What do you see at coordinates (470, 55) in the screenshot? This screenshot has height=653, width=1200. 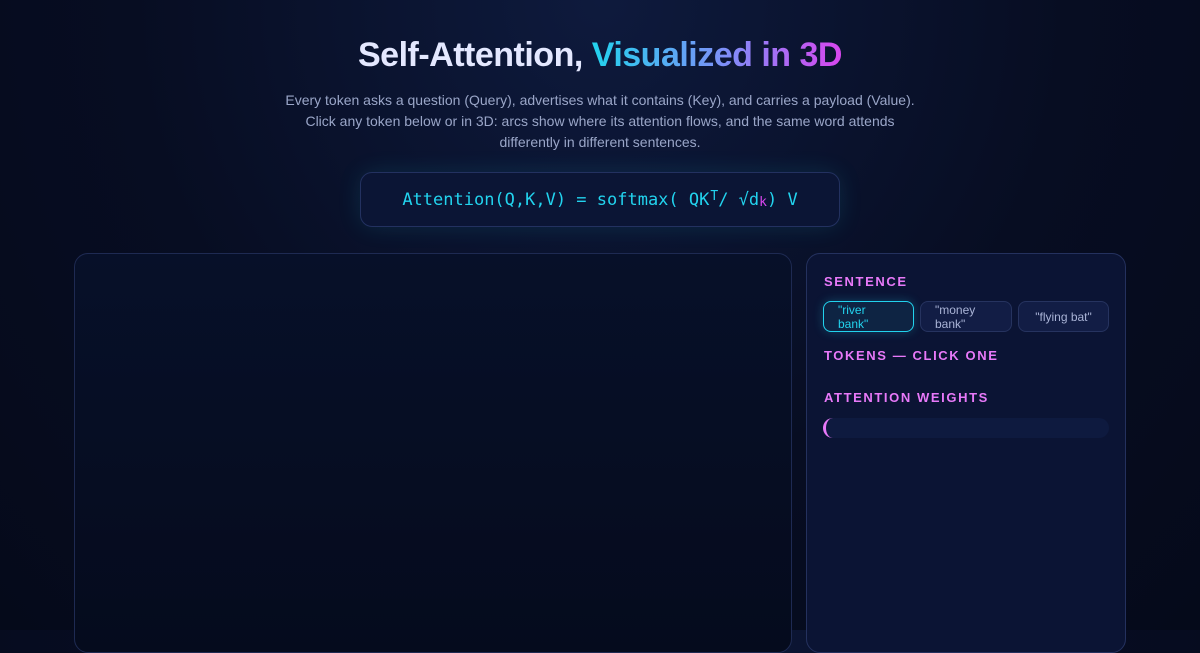 I see `title-plain: Self-Attention,` at bounding box center [470, 55].